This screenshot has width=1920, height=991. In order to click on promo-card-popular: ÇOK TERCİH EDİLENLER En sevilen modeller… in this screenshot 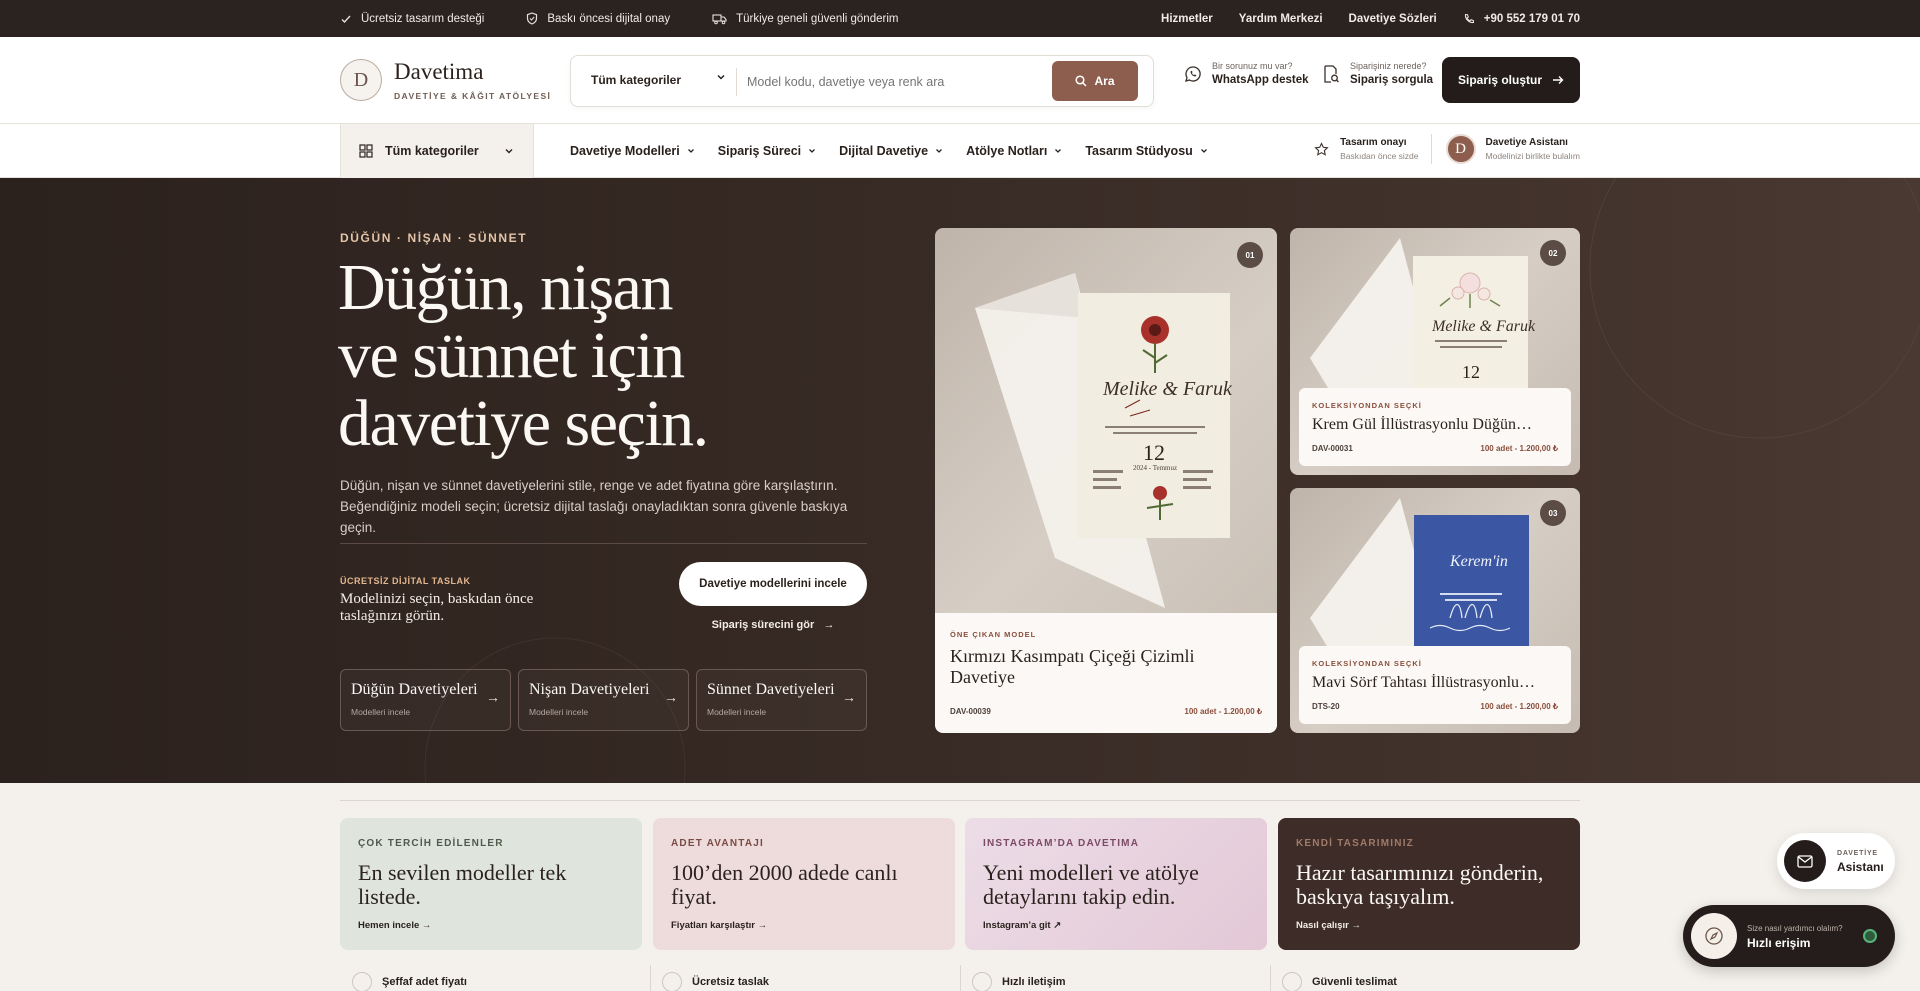, I will do `click(491, 884)`.